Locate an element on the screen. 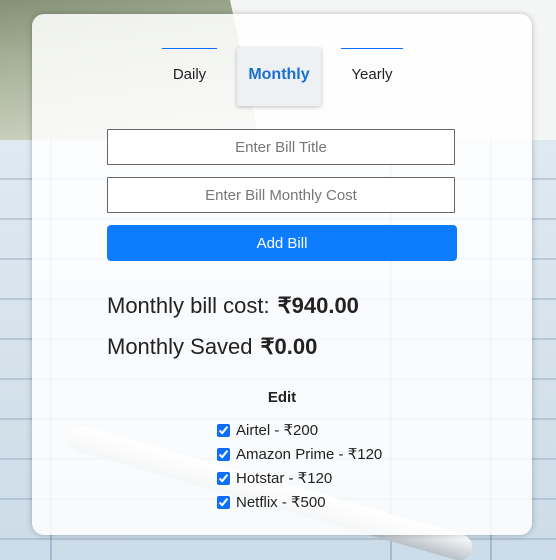 This screenshot has width=556, height=560. tab-daily-underline is located at coordinates (189, 48).